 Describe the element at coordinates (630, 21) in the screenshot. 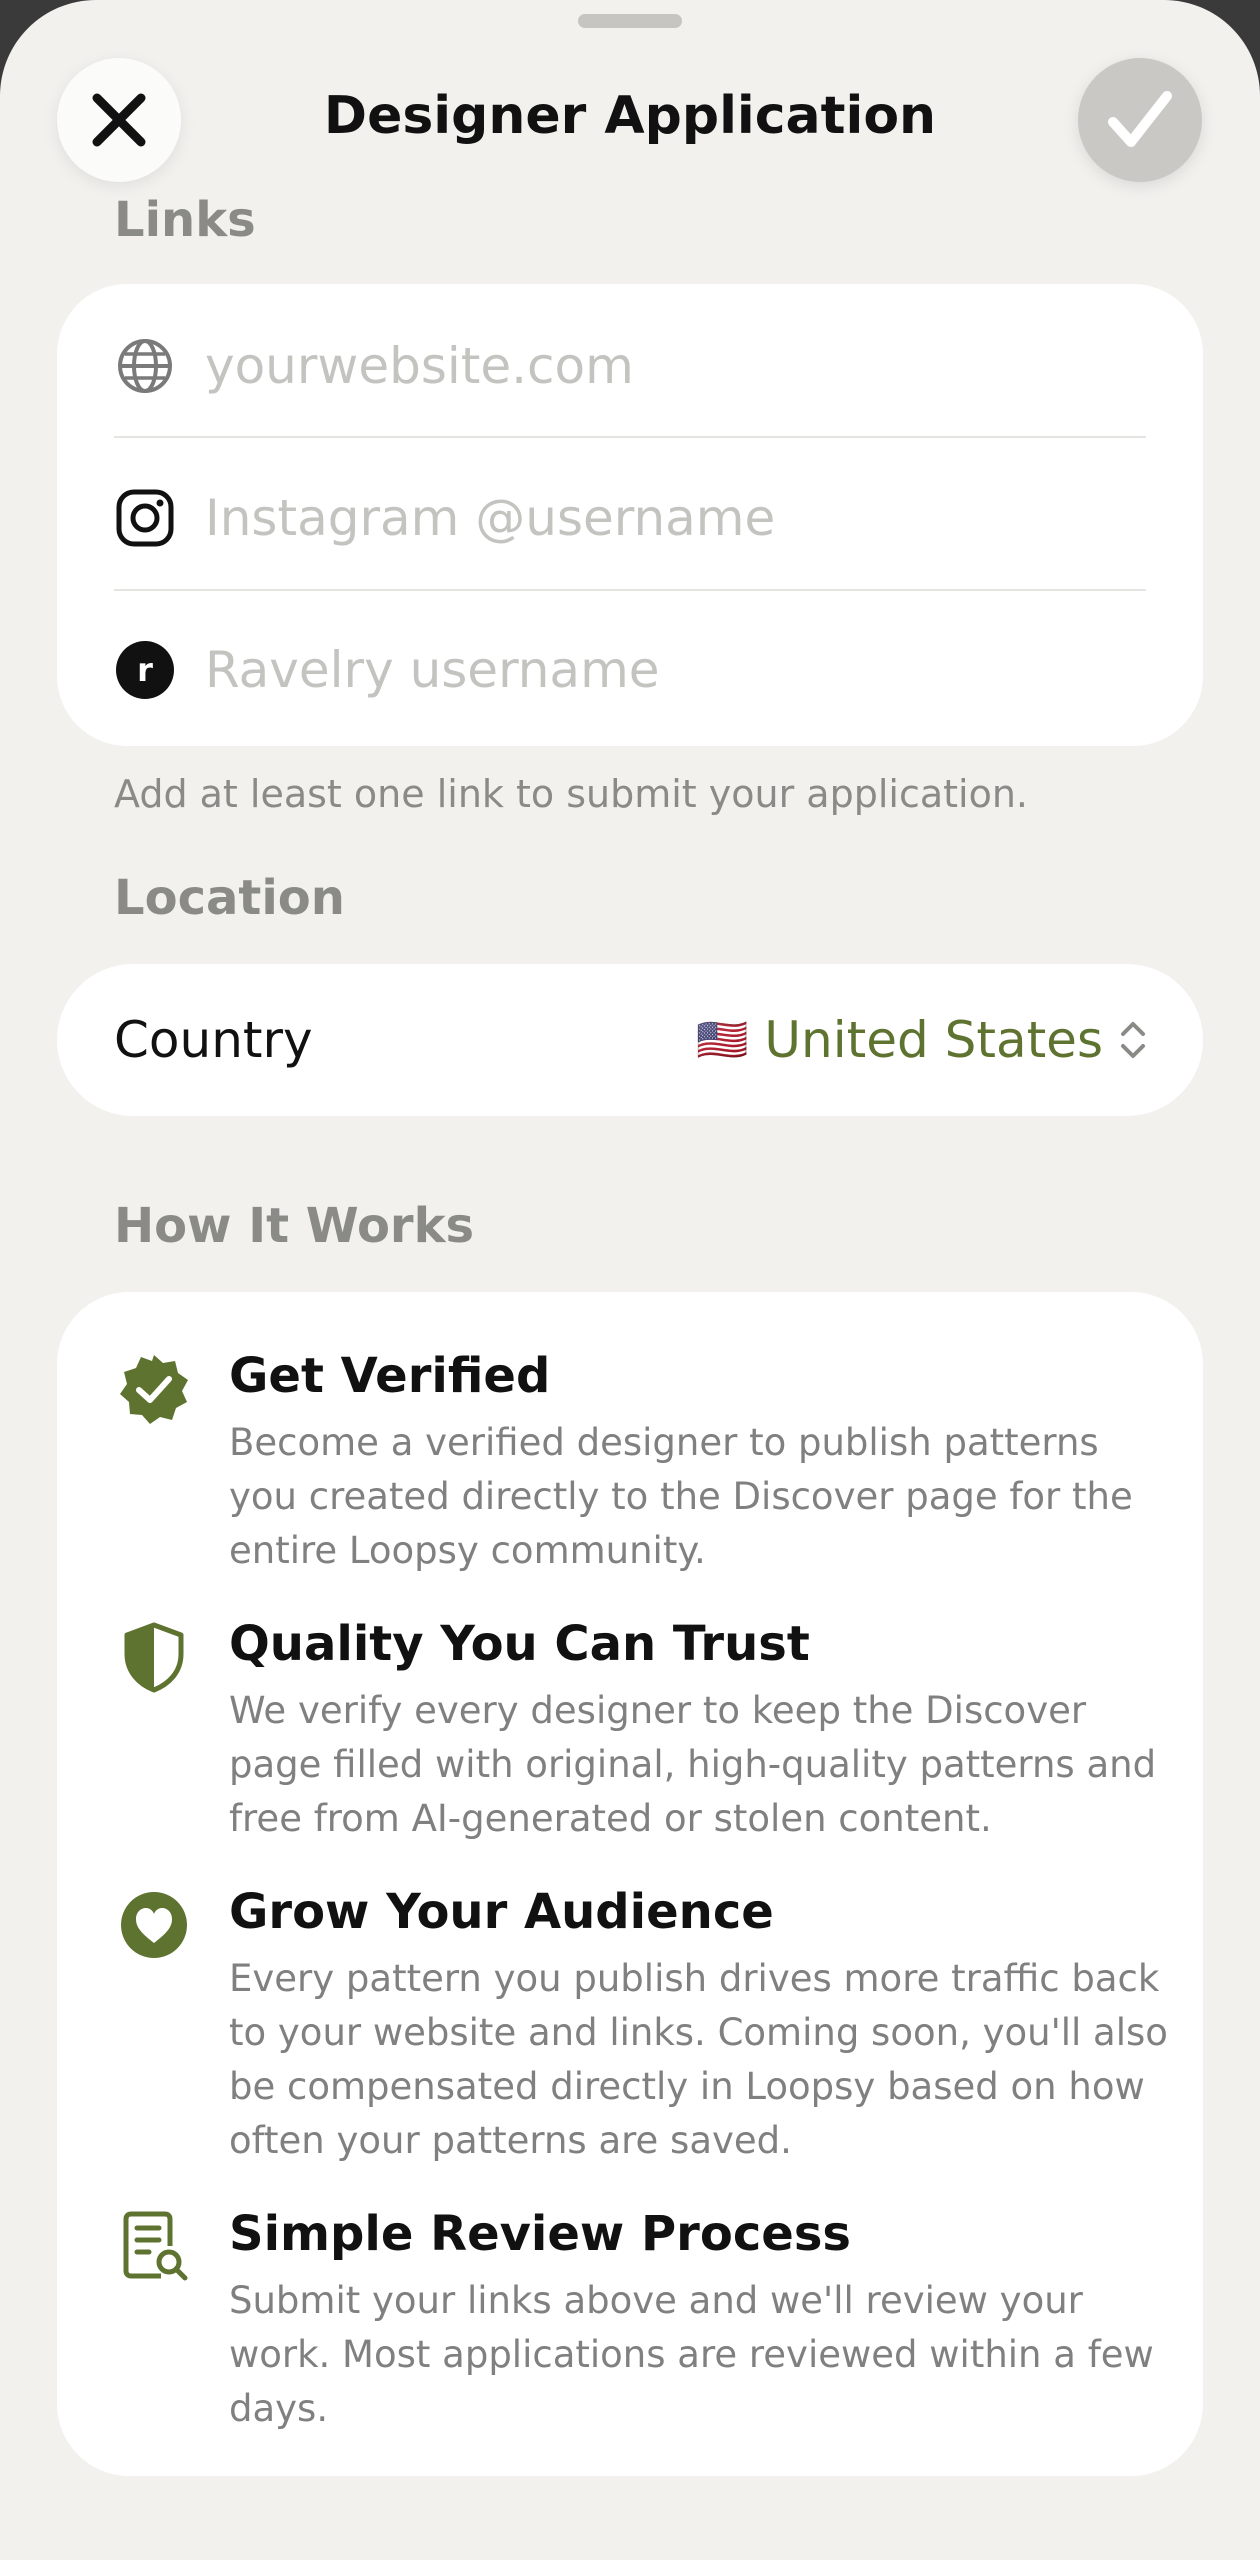

I see `sheet-grabber` at that location.